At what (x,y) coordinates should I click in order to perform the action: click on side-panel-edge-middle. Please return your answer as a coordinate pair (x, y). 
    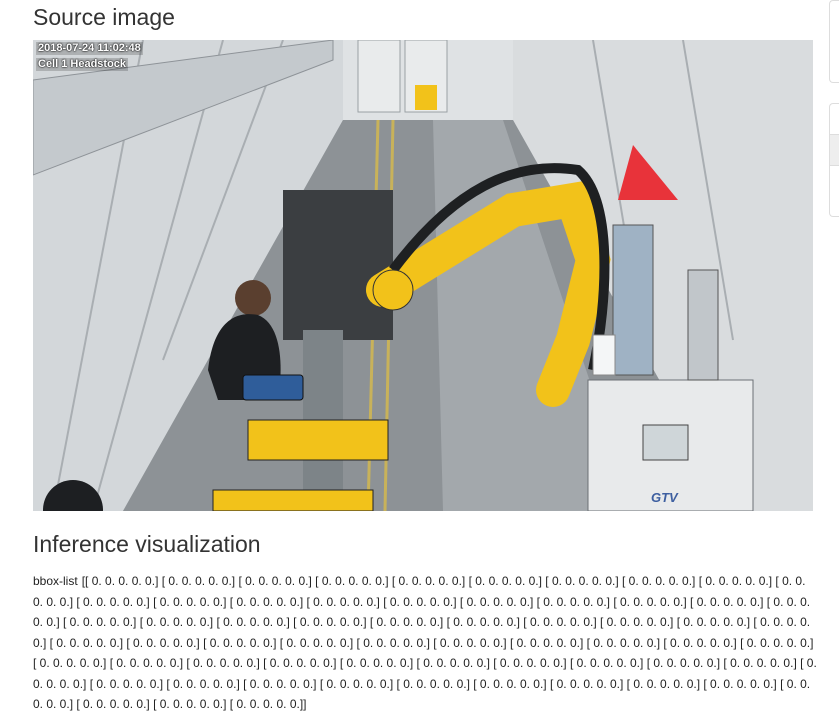
    Looking at the image, I should click on (834, 160).